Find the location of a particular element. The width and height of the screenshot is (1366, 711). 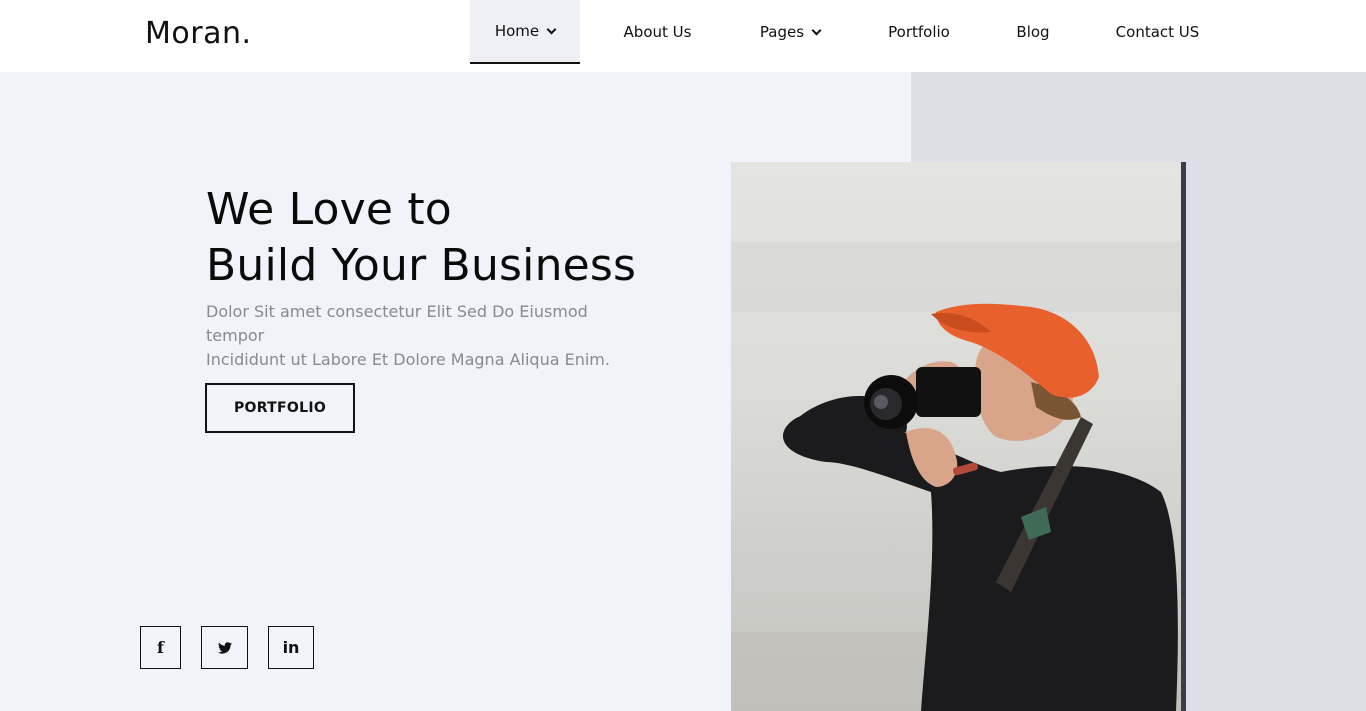

linkedin-button: in is located at coordinates (291, 647).